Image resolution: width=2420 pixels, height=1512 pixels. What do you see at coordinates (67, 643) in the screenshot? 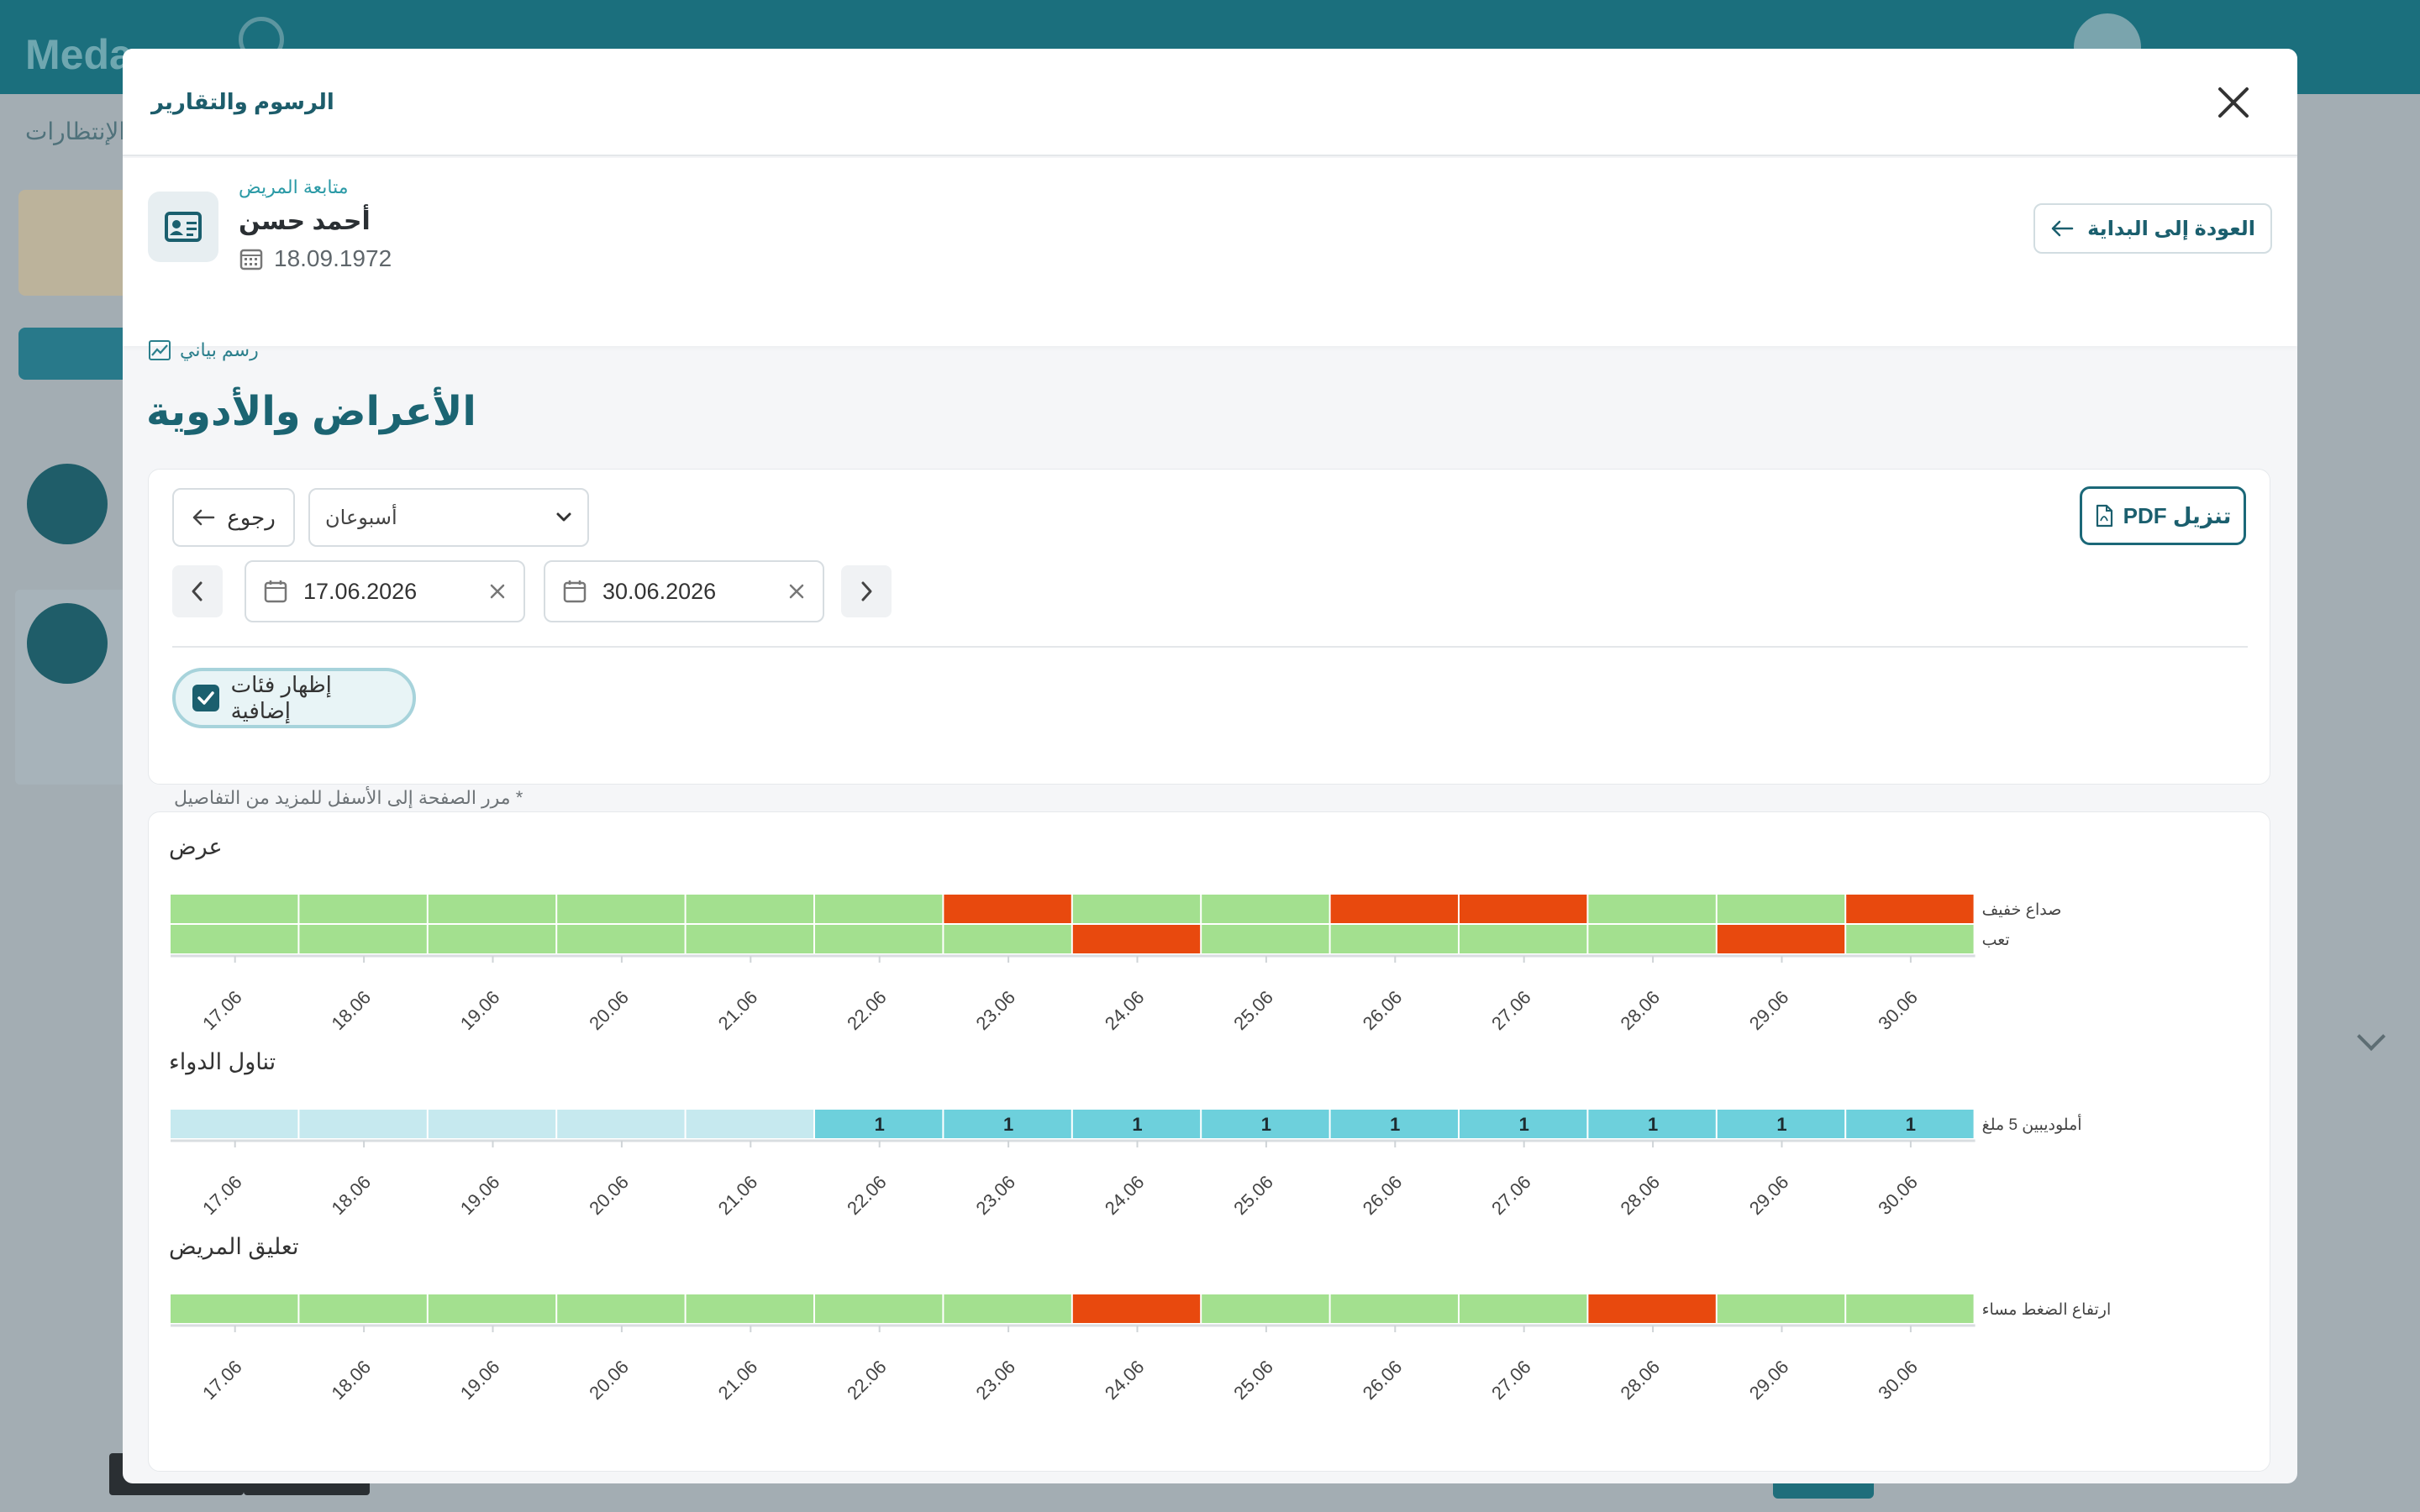
I see `background-avatar-icon` at bounding box center [67, 643].